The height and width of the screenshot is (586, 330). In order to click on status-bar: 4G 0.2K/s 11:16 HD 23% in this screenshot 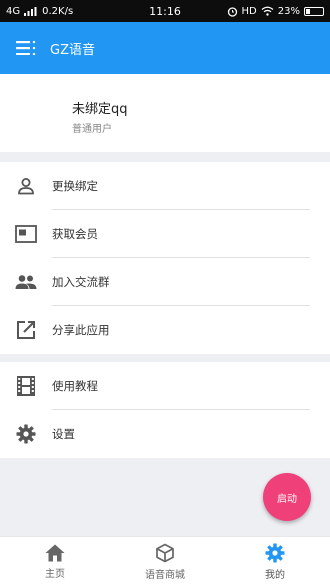, I will do `click(165, 11)`.